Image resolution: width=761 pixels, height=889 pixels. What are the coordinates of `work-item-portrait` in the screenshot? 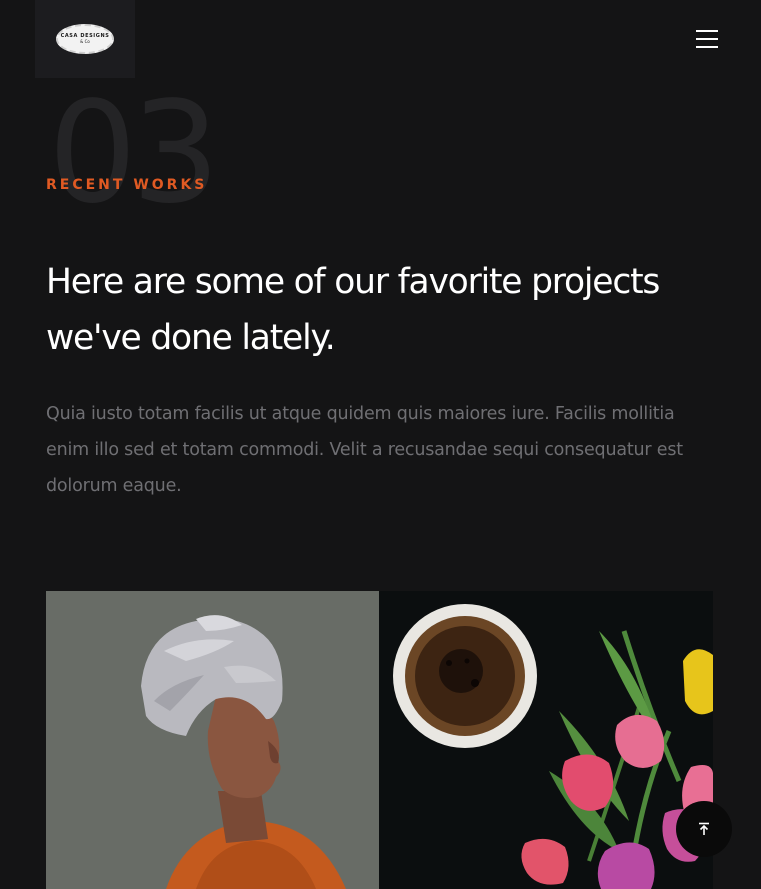 It's located at (212, 740).